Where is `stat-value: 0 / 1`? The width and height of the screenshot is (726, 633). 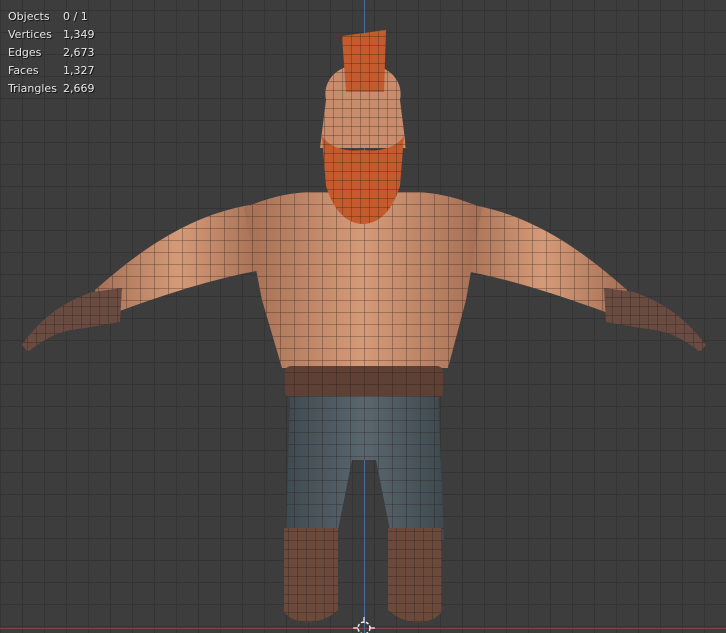 stat-value: 0 / 1 is located at coordinates (75, 16).